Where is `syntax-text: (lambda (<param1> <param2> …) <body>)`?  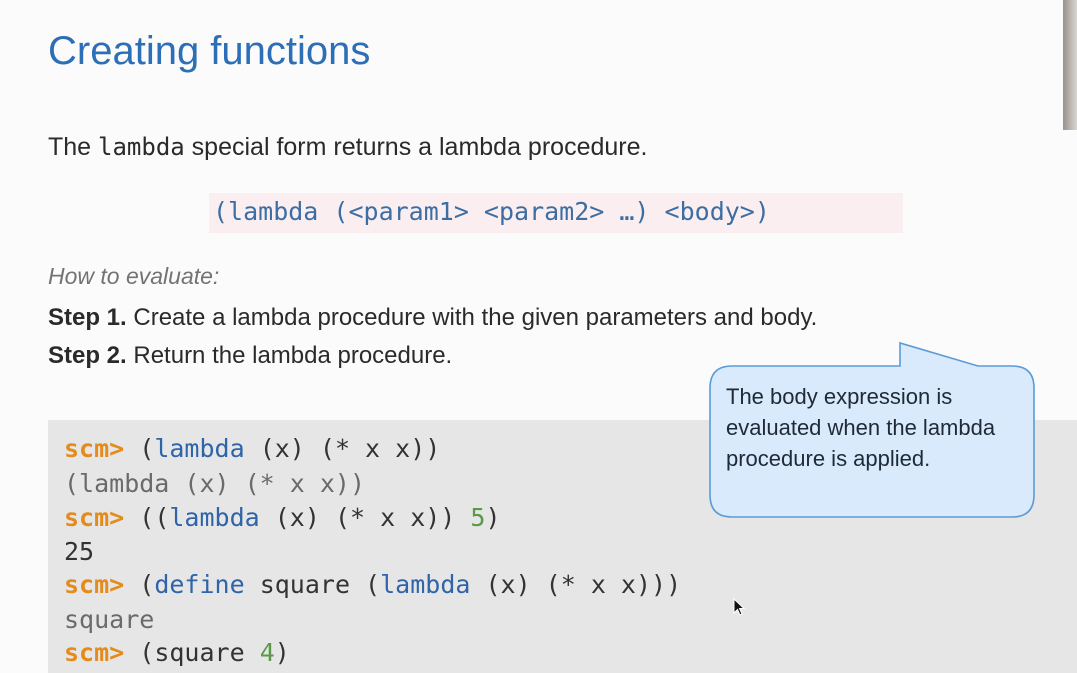
syntax-text: (lambda (<param1> <param2> …) <body>) is located at coordinates (491, 211).